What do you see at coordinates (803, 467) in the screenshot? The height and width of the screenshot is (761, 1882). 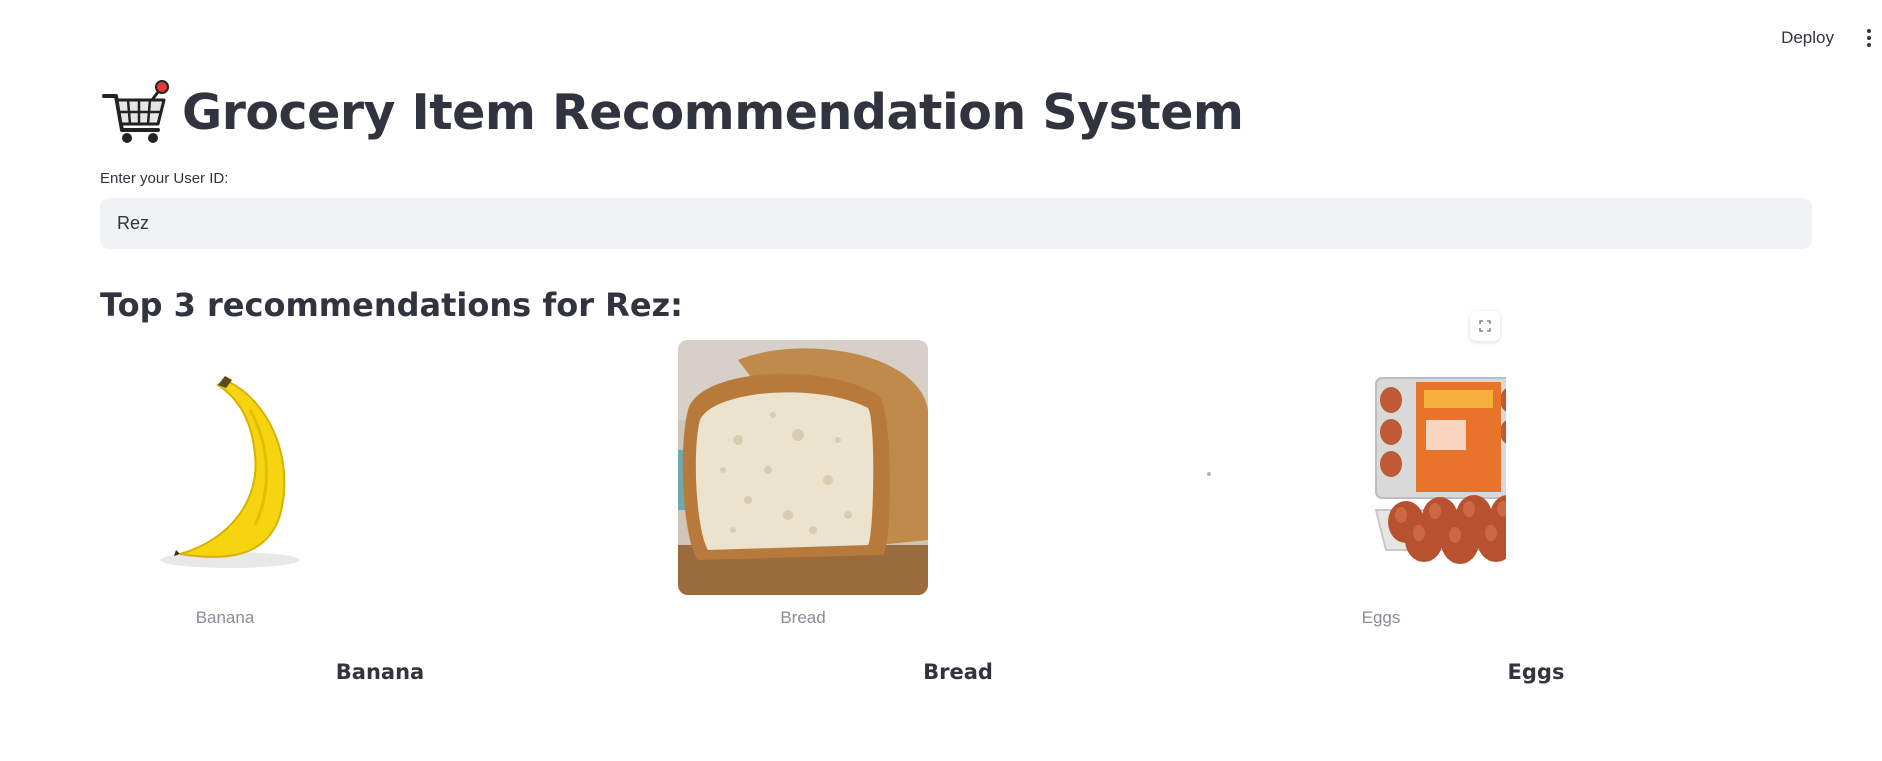 I see `bread-image` at bounding box center [803, 467].